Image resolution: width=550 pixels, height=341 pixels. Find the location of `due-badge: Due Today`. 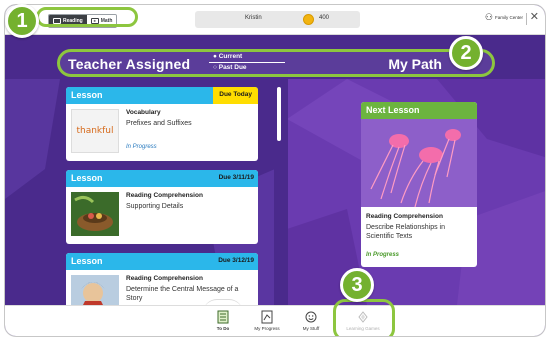

due-badge: Due Today is located at coordinates (235, 95).